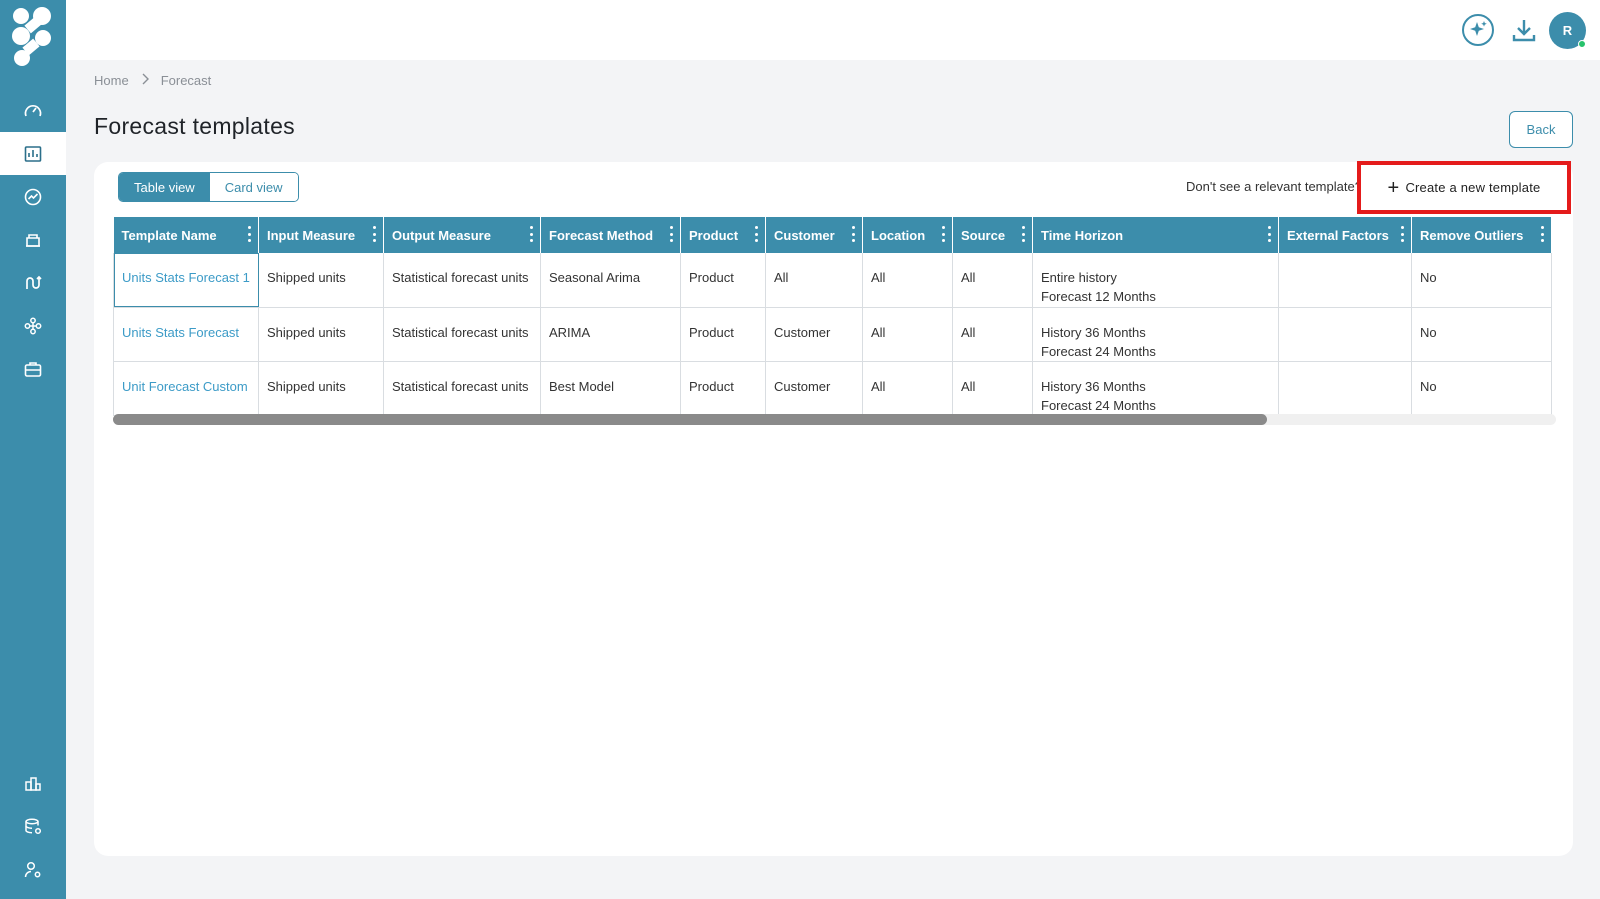 This screenshot has height=899, width=1600. Describe the element at coordinates (907, 235) in the screenshot. I see `column-header: Location` at that location.